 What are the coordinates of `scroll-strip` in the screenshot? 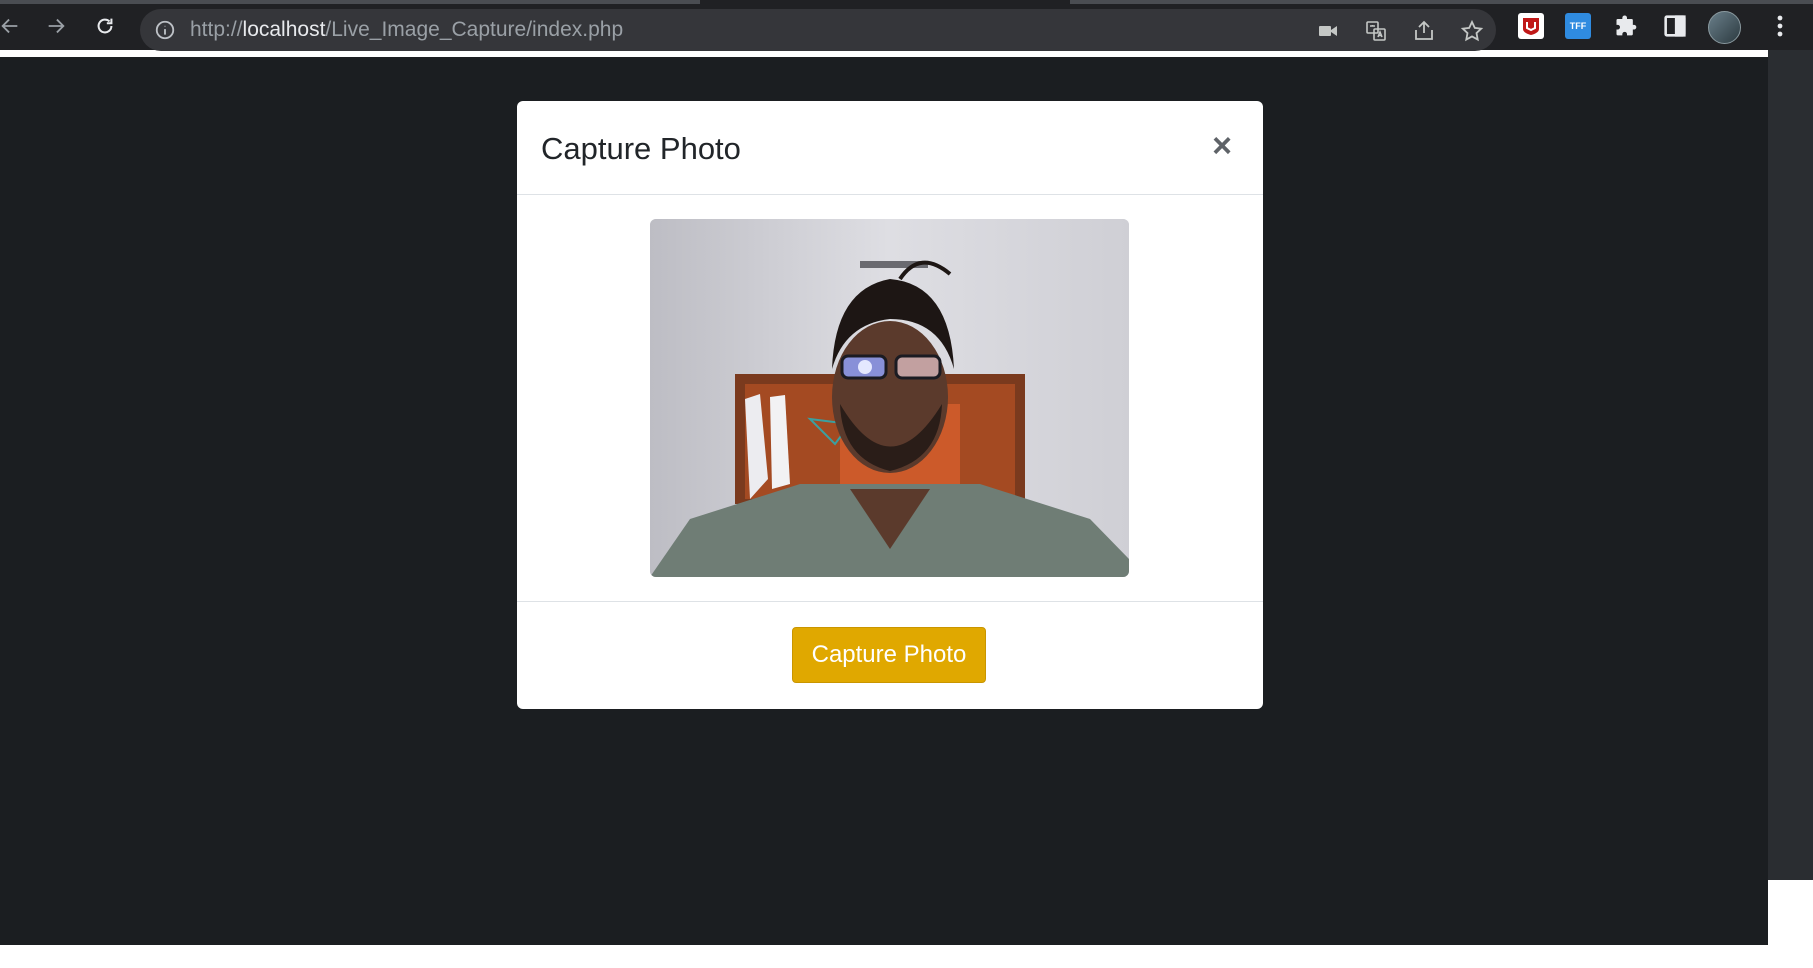 It's located at (1790, 465).